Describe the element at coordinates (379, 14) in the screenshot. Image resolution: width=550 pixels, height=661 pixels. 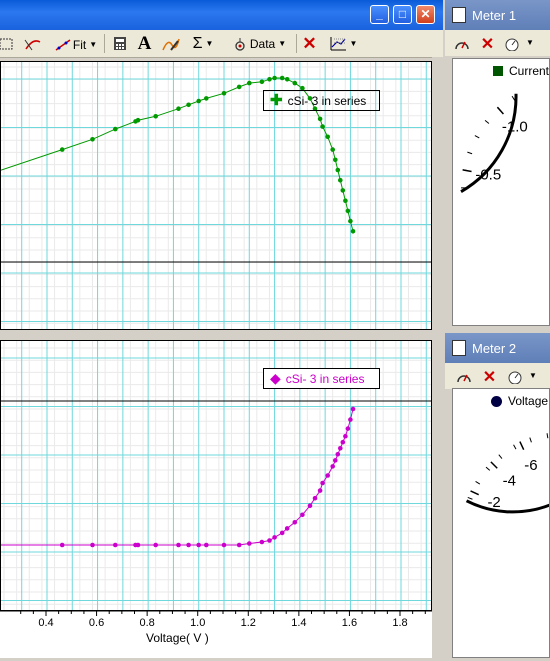
I see `minimize-button: _` at that location.